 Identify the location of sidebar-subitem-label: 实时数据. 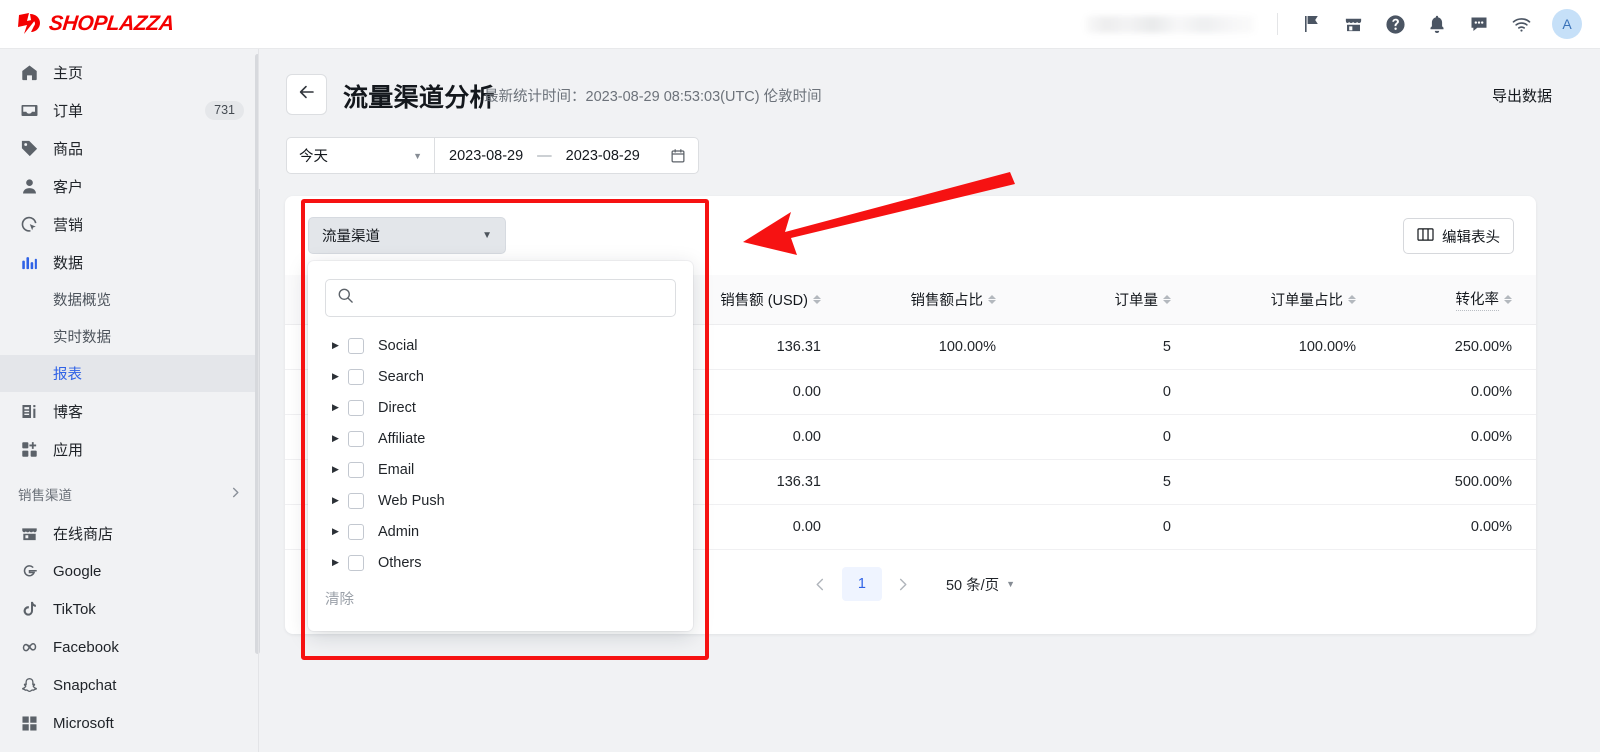
(82, 338).